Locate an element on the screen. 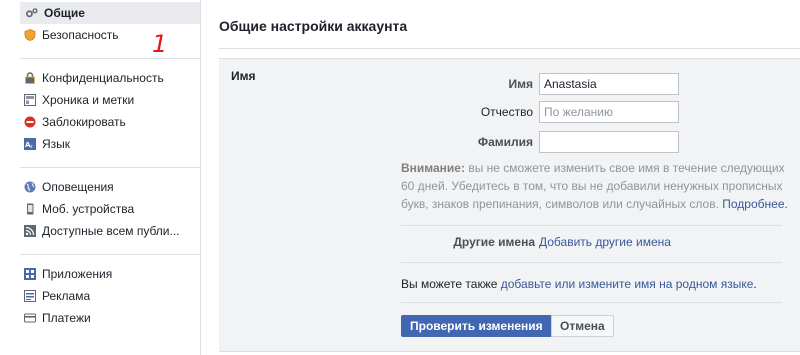  sidebar-item-ads: Реклама is located at coordinates (100, 296).